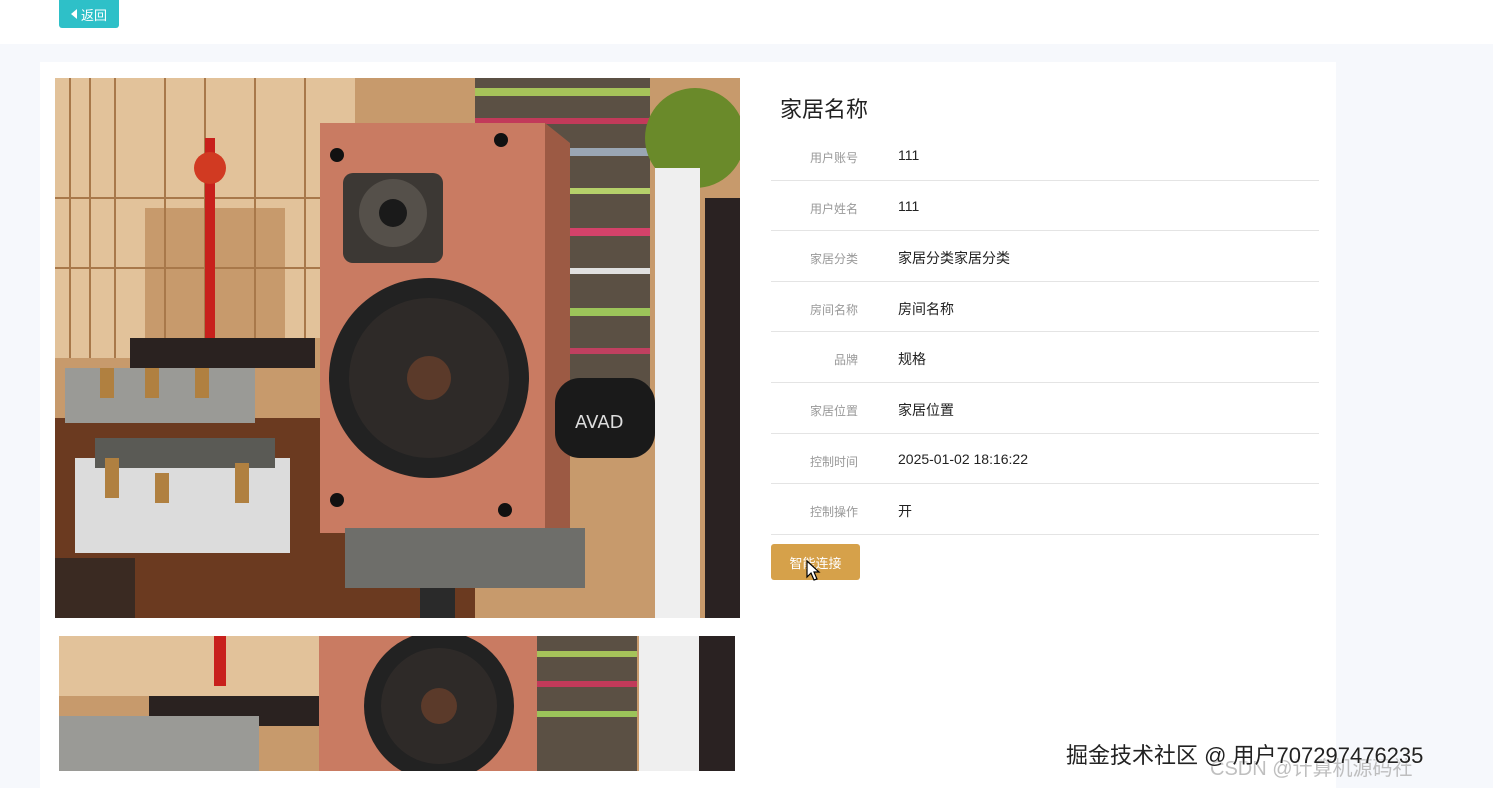  Describe the element at coordinates (1045, 256) in the screenshot. I see `detail-row-category: 家居分类 家居分类家居分类` at that location.